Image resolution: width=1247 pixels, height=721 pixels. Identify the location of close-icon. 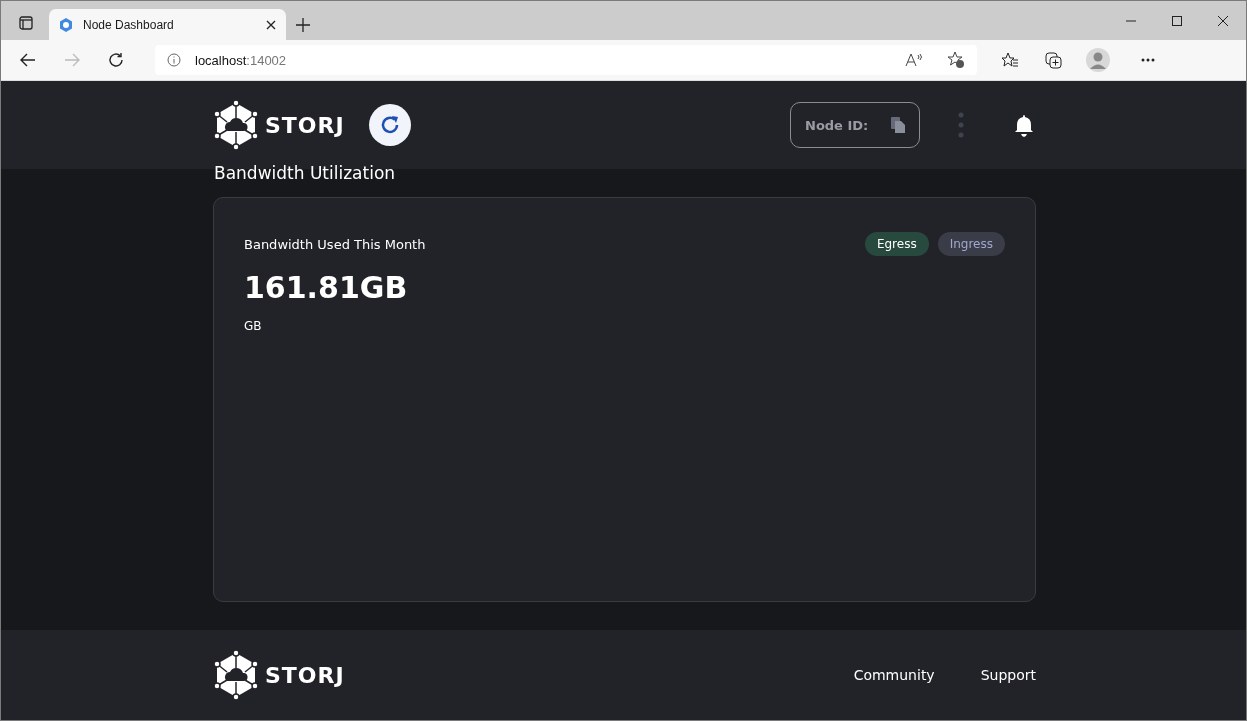
(271, 24).